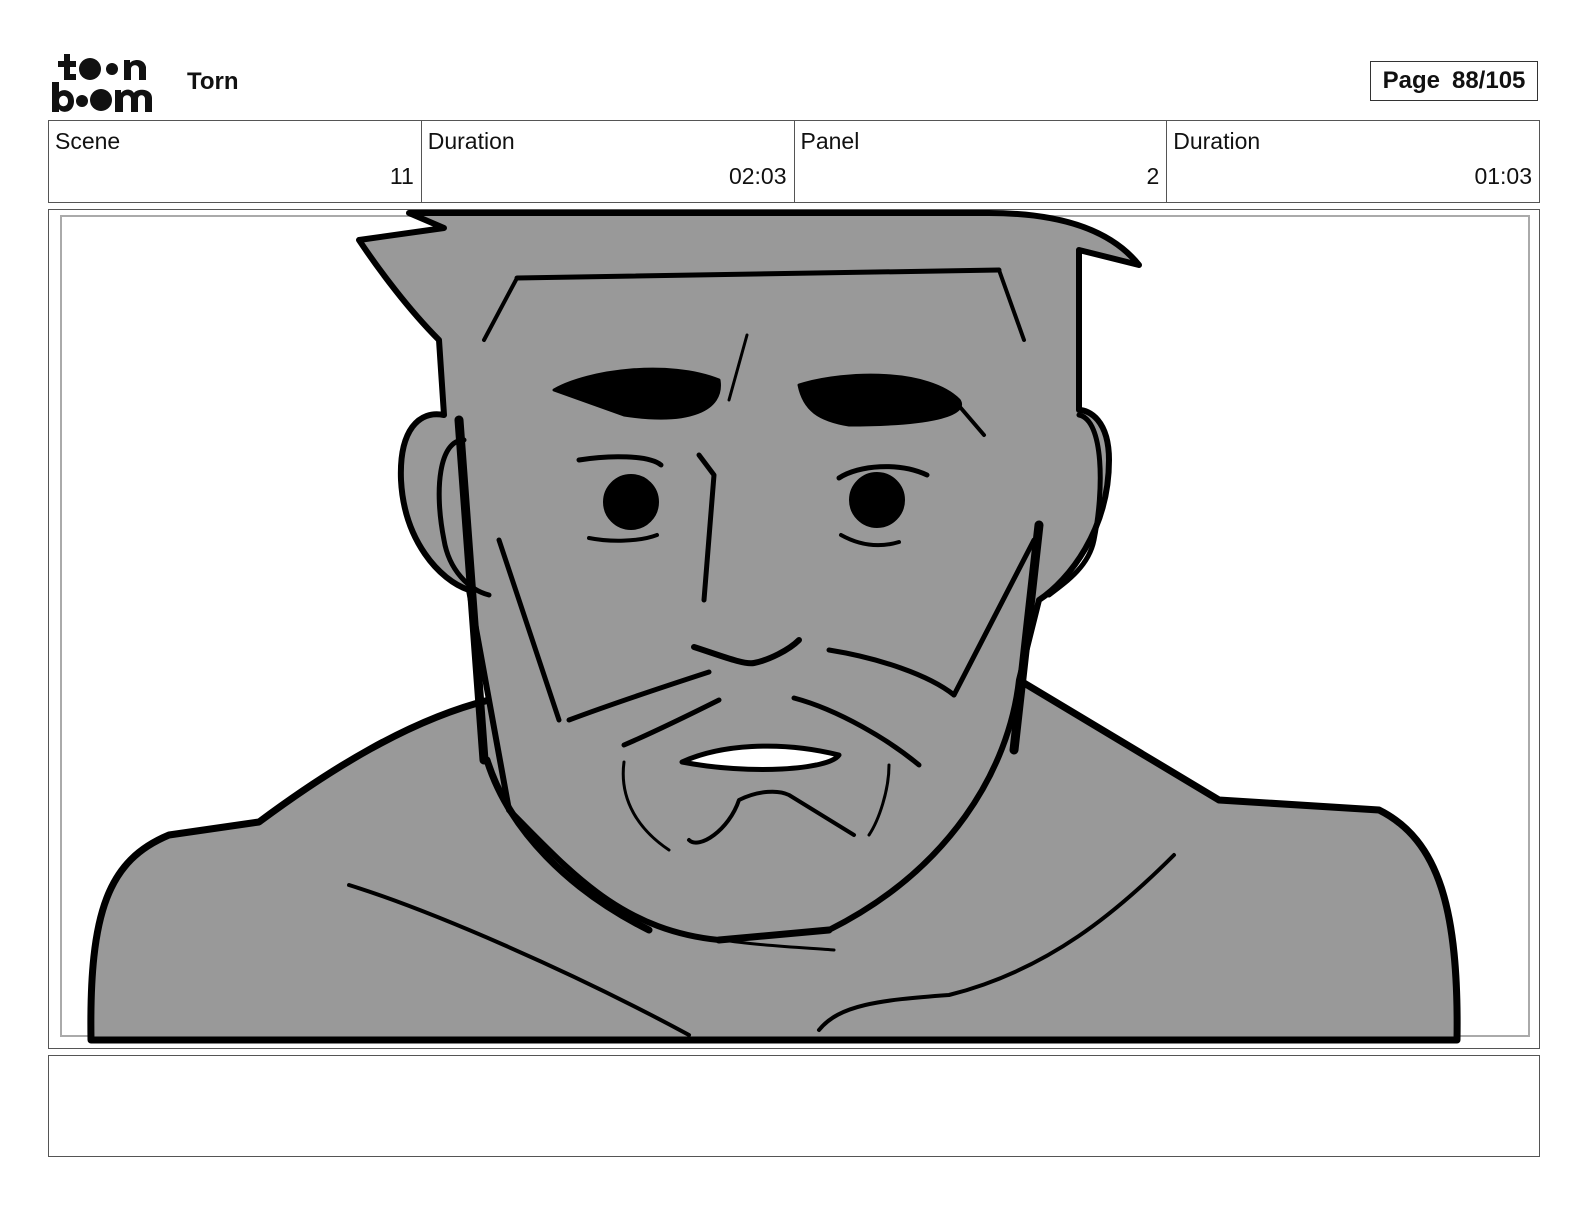 This screenshot has width=1584, height=1224. Describe the element at coordinates (1353, 161) in the screenshot. I see `panel-duration-cell: Duration 01:03` at that location.